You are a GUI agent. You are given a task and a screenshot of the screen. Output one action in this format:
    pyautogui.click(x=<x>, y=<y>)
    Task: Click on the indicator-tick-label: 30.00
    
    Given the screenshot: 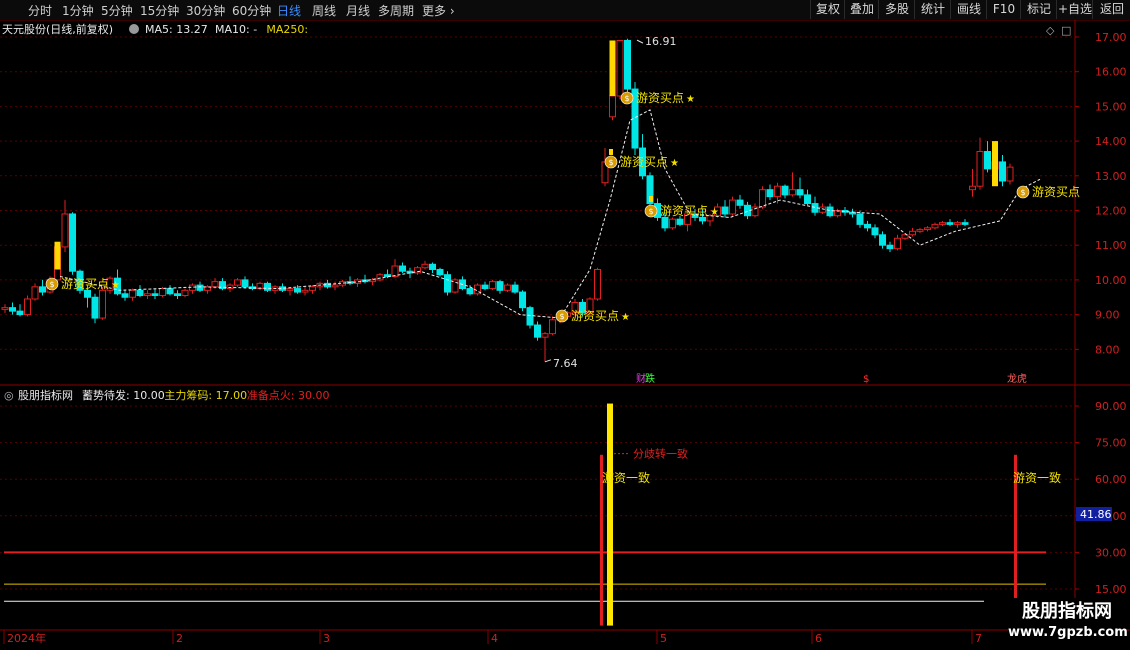 What is the action you would take?
    pyautogui.click(x=1111, y=552)
    